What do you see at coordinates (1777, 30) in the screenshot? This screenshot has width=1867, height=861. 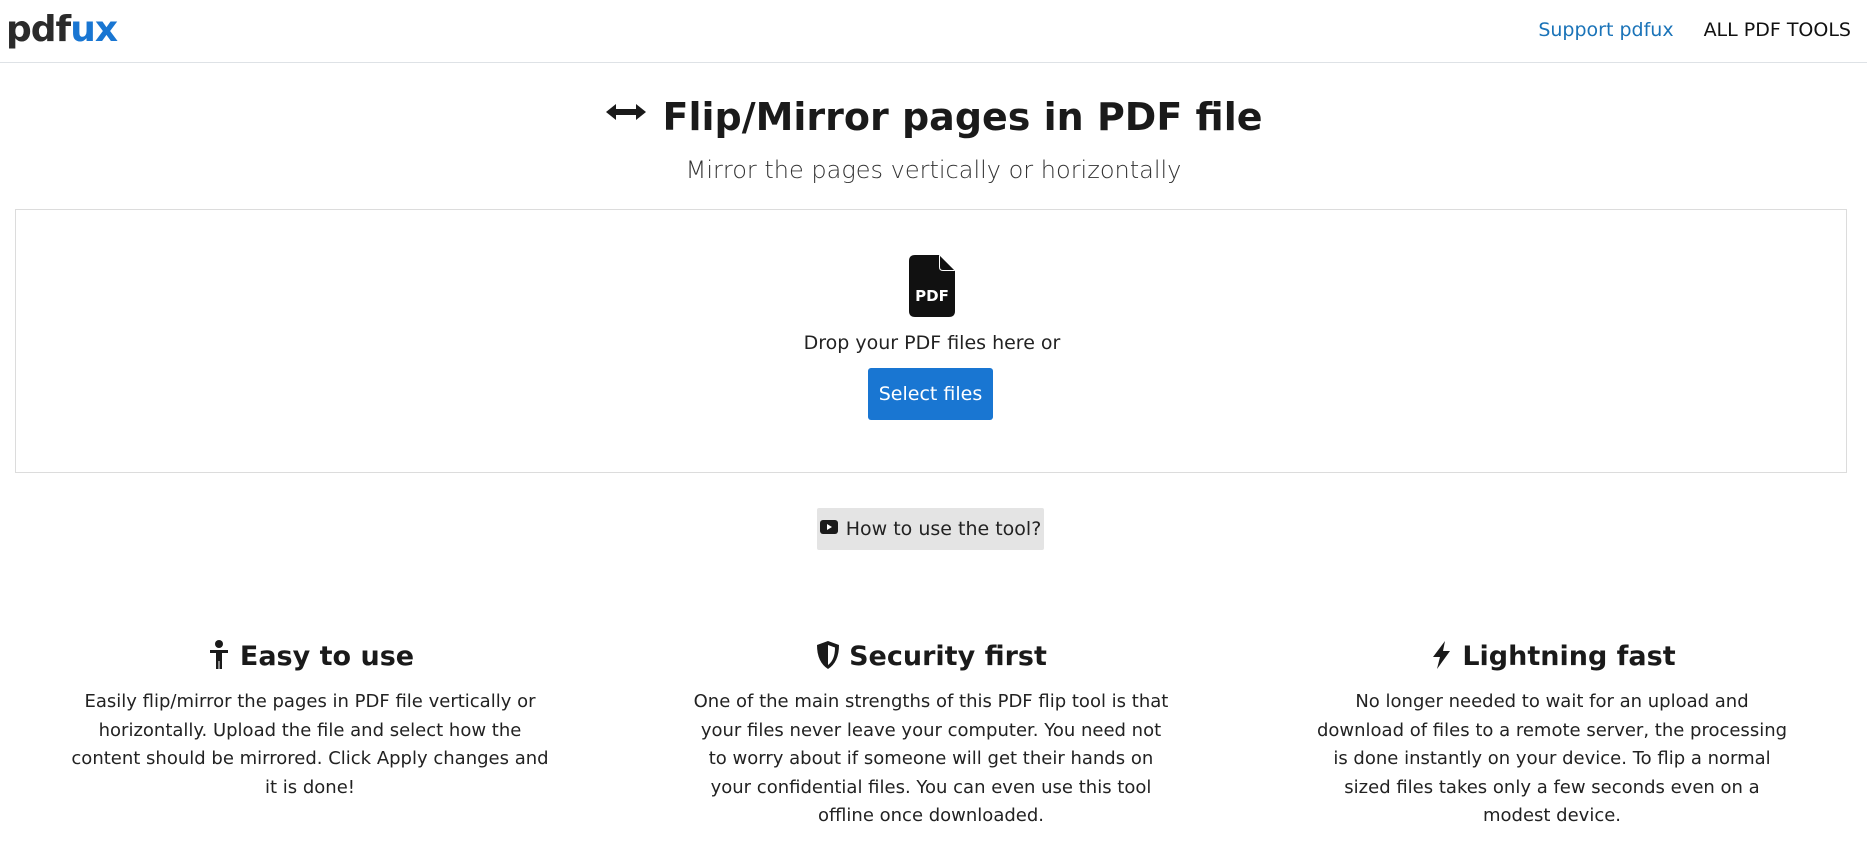 I see `all-pdf-tools-link: ALL PDF TOOLS` at bounding box center [1777, 30].